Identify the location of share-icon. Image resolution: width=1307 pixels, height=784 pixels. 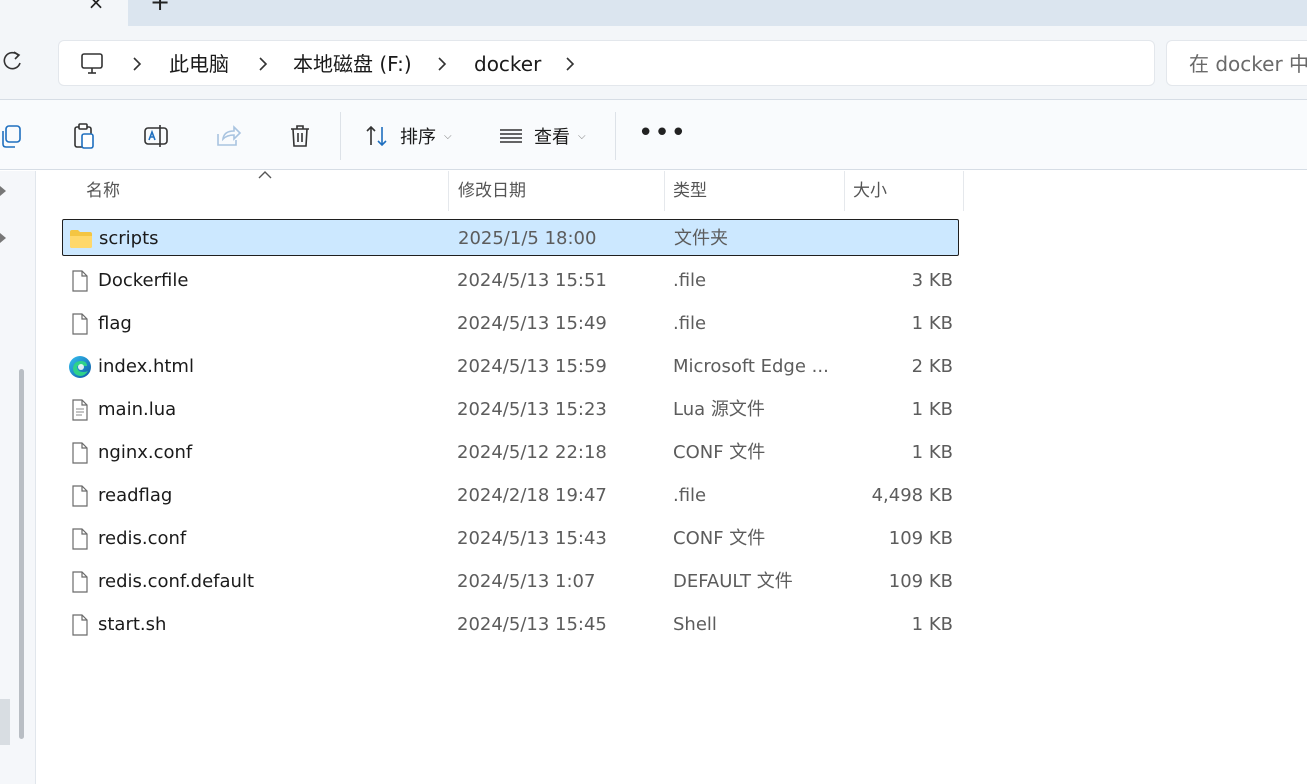
(229, 135).